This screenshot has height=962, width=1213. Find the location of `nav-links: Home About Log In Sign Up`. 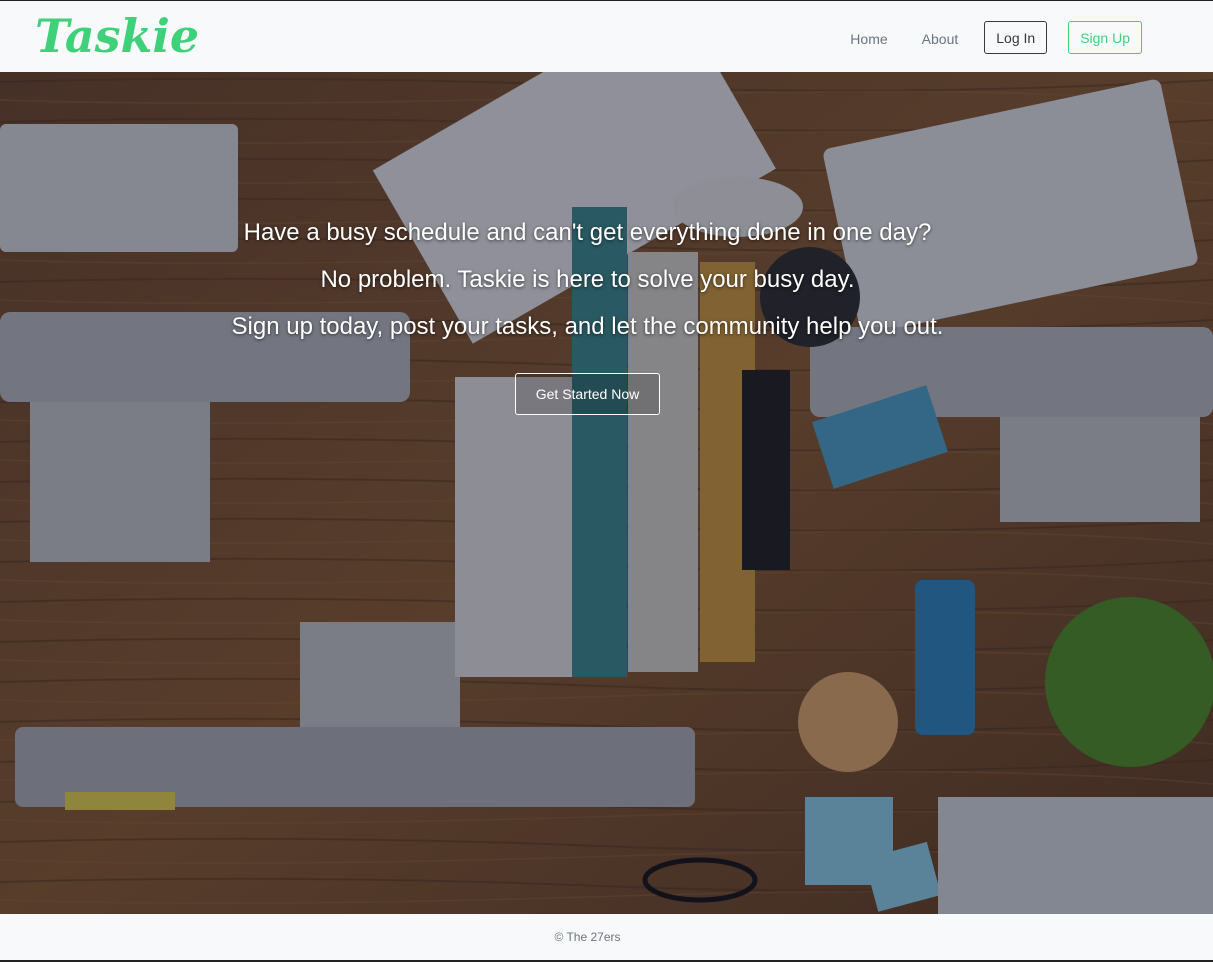

nav-links: Home About Log In Sign Up is located at coordinates (996, 37).